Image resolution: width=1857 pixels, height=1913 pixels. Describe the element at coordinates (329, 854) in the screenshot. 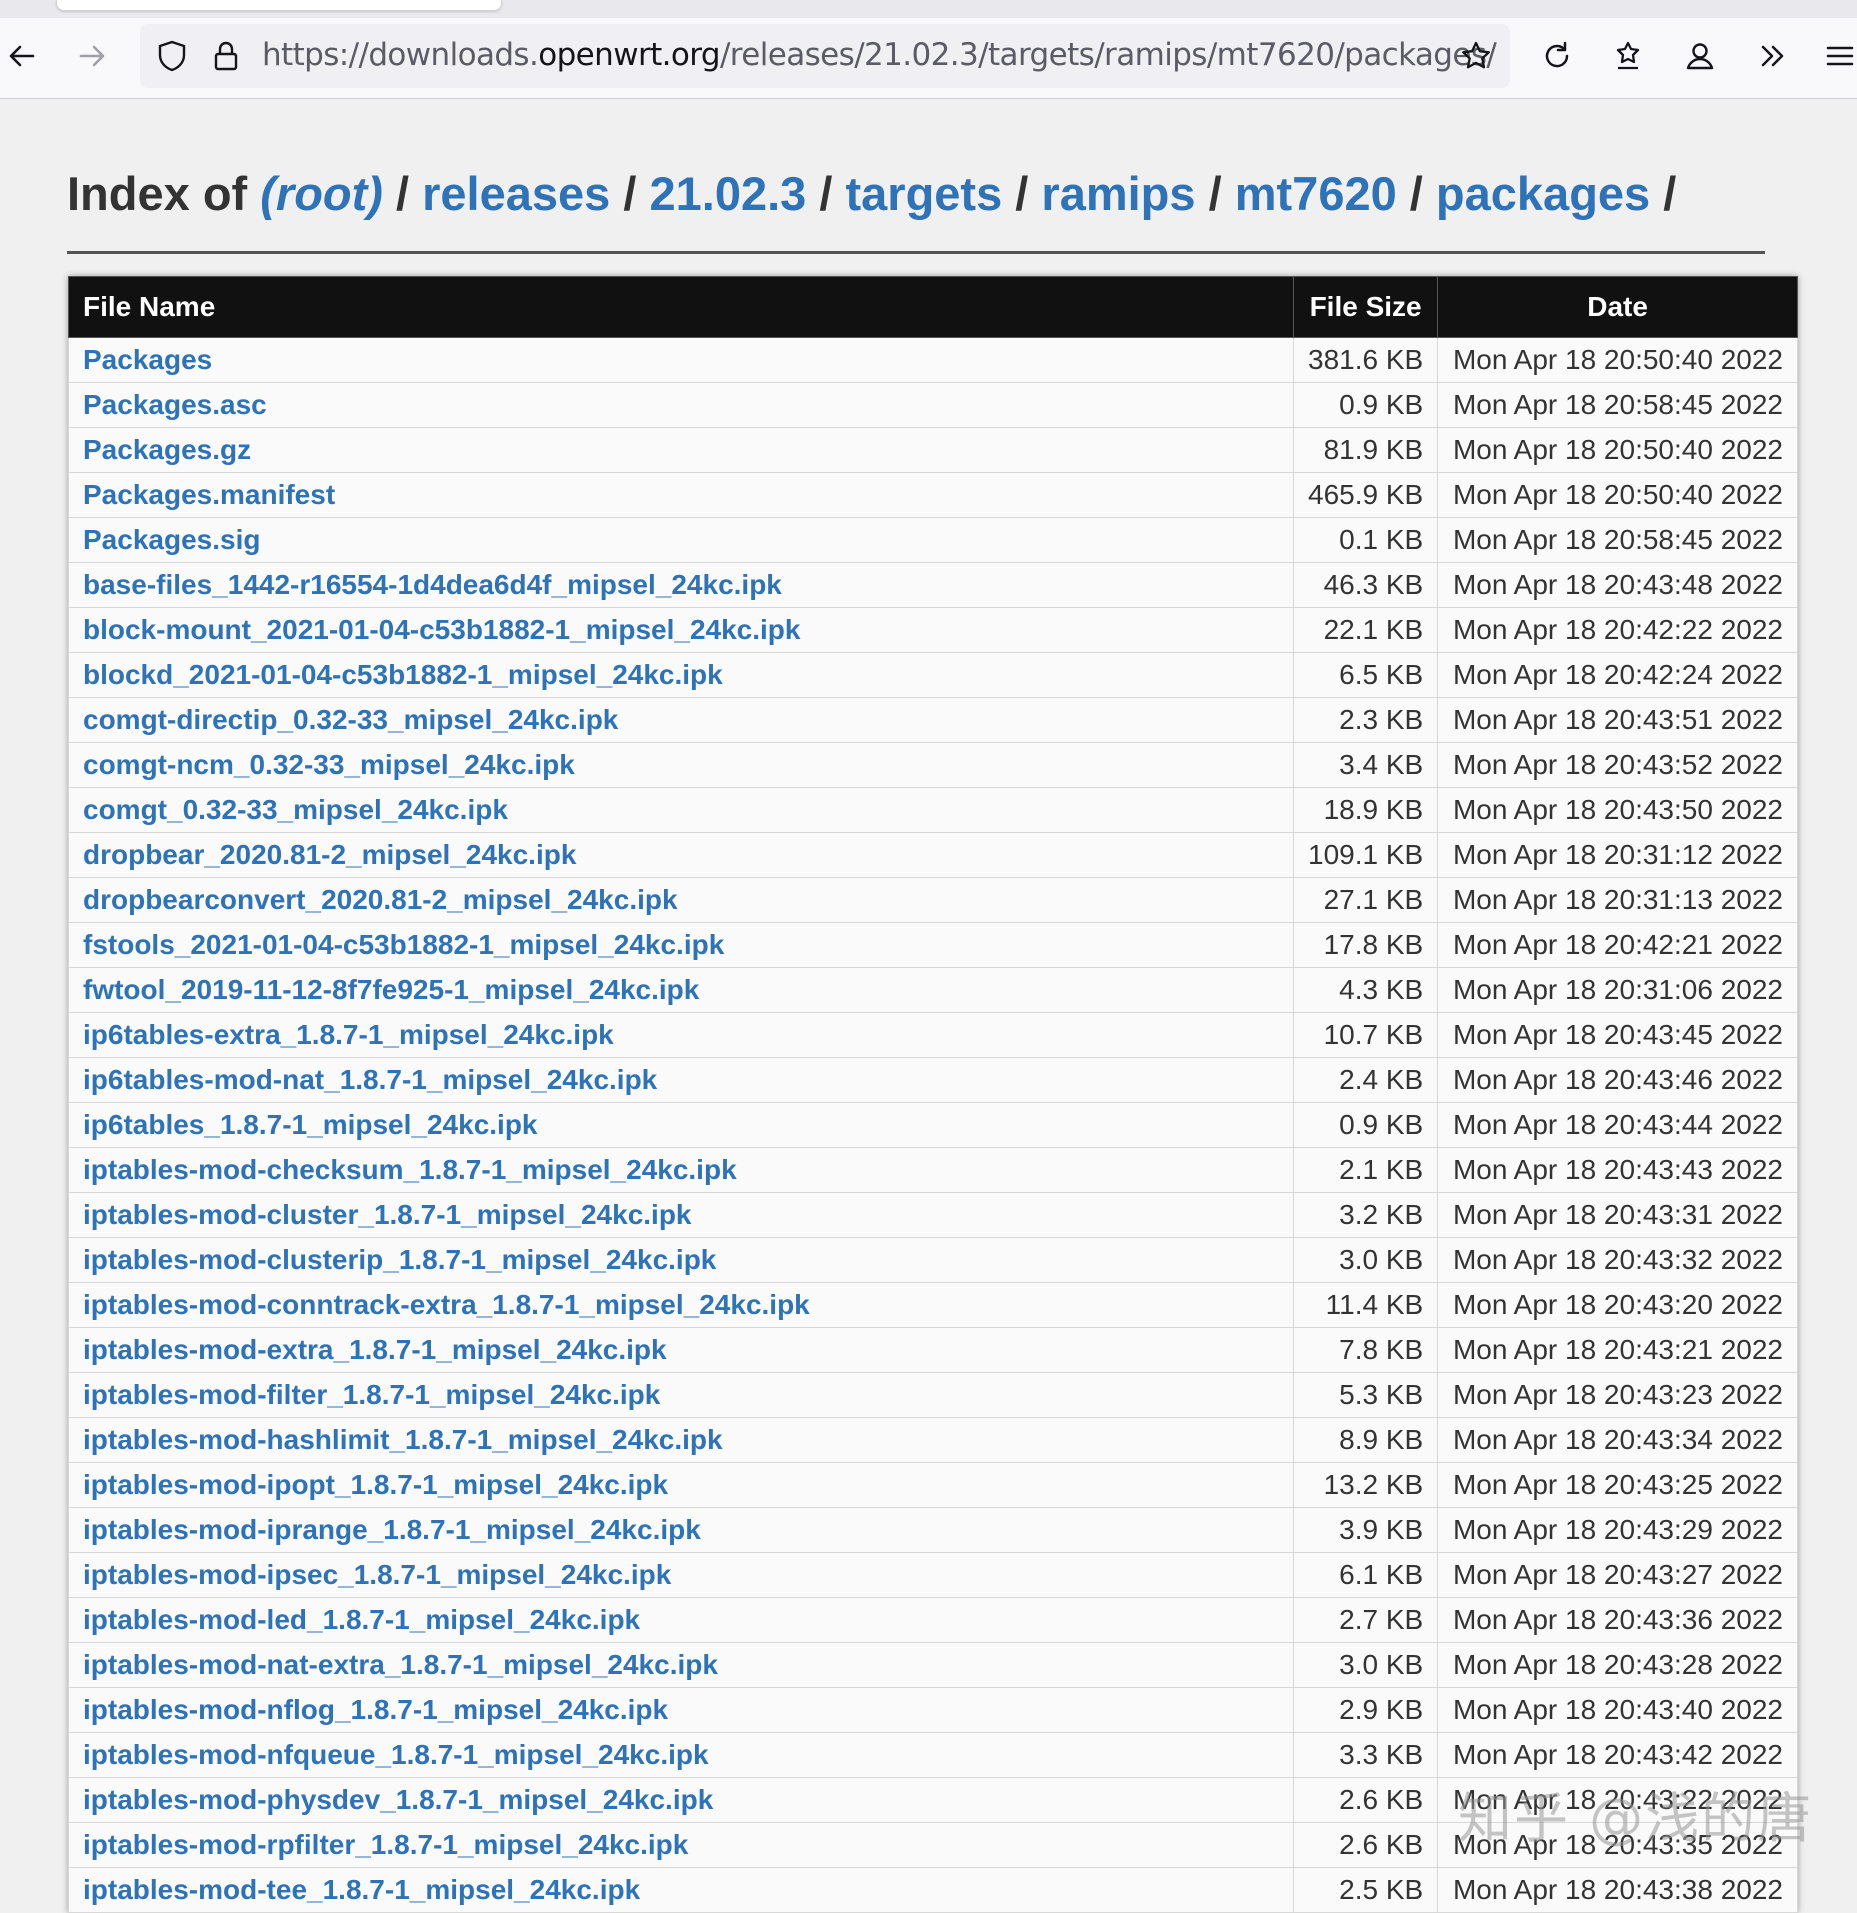

I see `file-link: dropbear_2020.81-2_mipsel_24kc.ipk` at that location.